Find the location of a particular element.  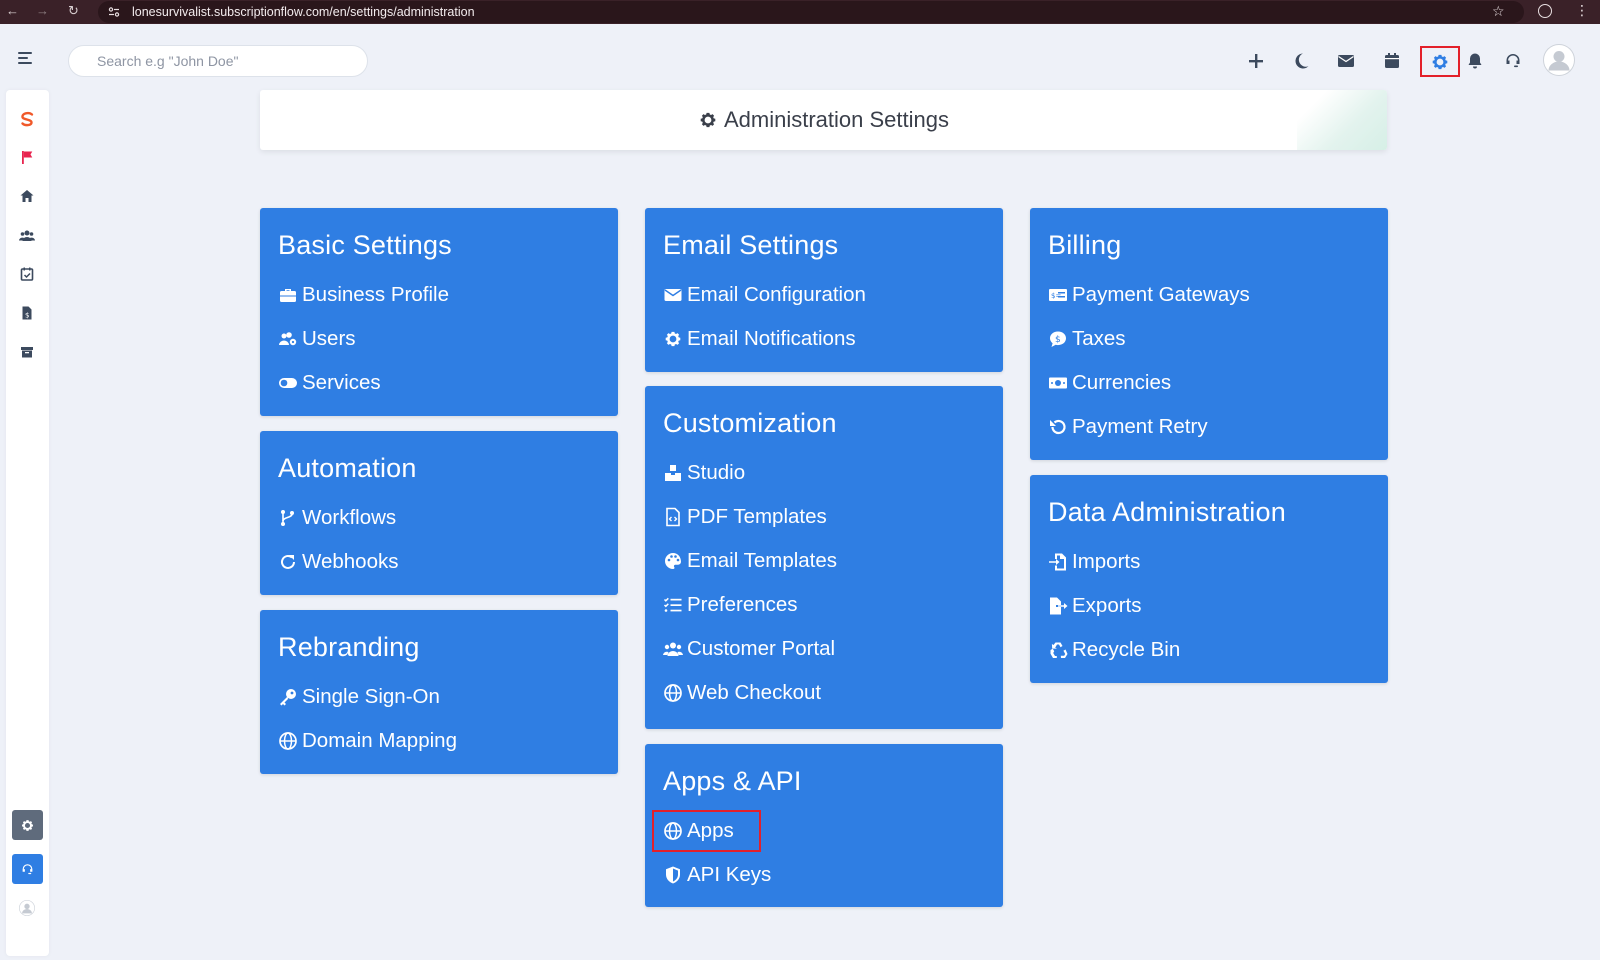

invoice-icon: $ is located at coordinates (27, 313).